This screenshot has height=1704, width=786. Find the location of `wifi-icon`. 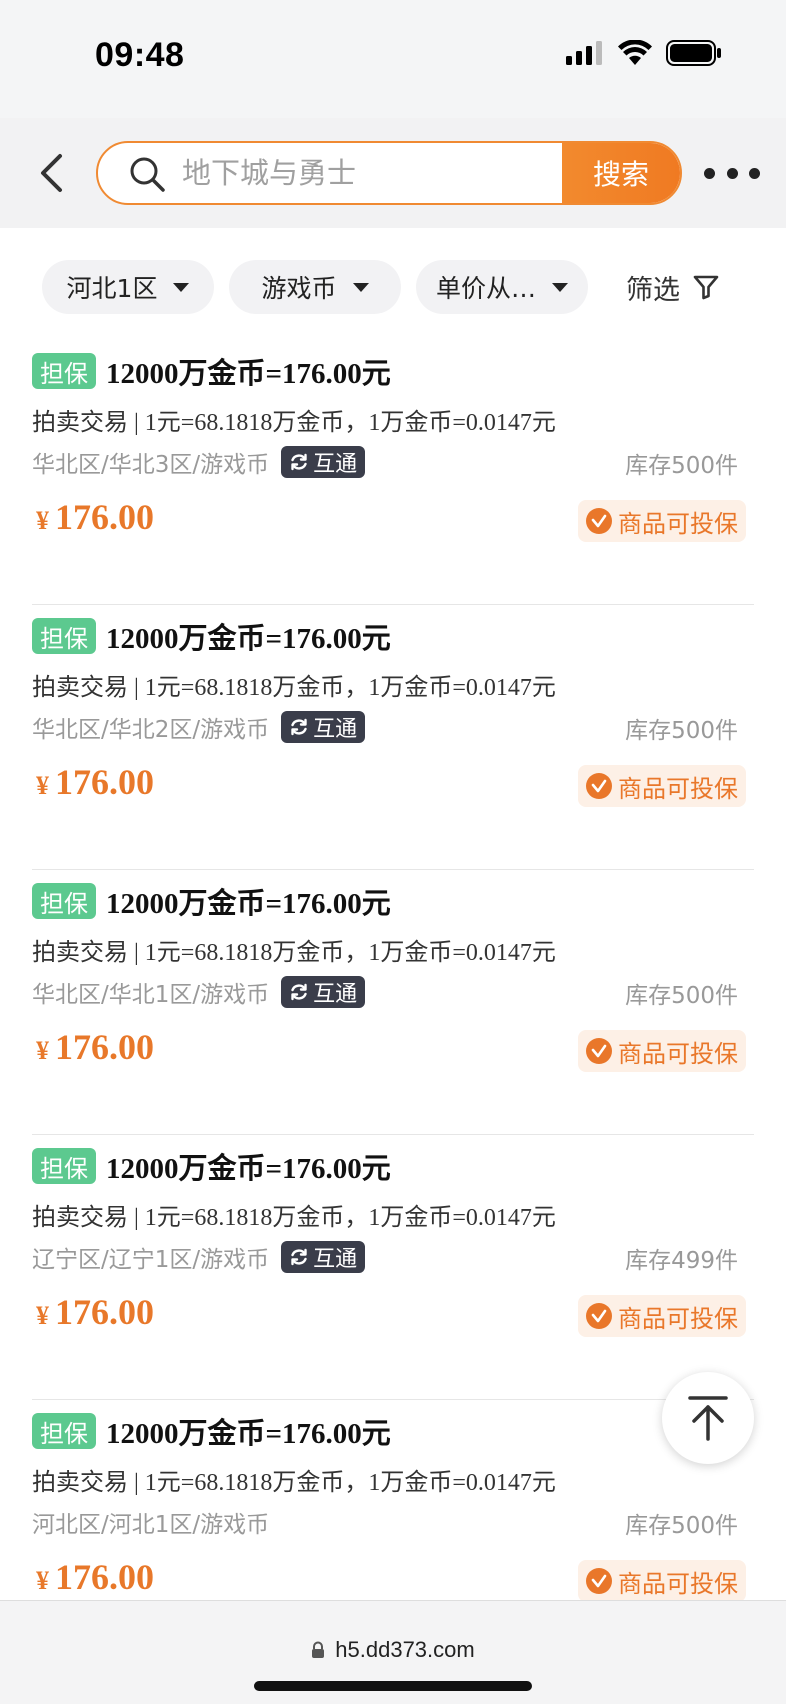

wifi-icon is located at coordinates (635, 52).